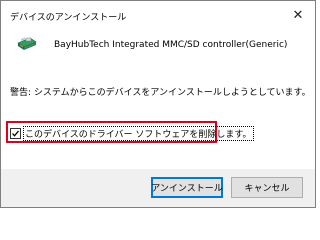  Describe the element at coordinates (160, 93) in the screenshot. I see `warning-text: 警告: システムからこのデバイスをアンインストールしようとしています。` at that location.